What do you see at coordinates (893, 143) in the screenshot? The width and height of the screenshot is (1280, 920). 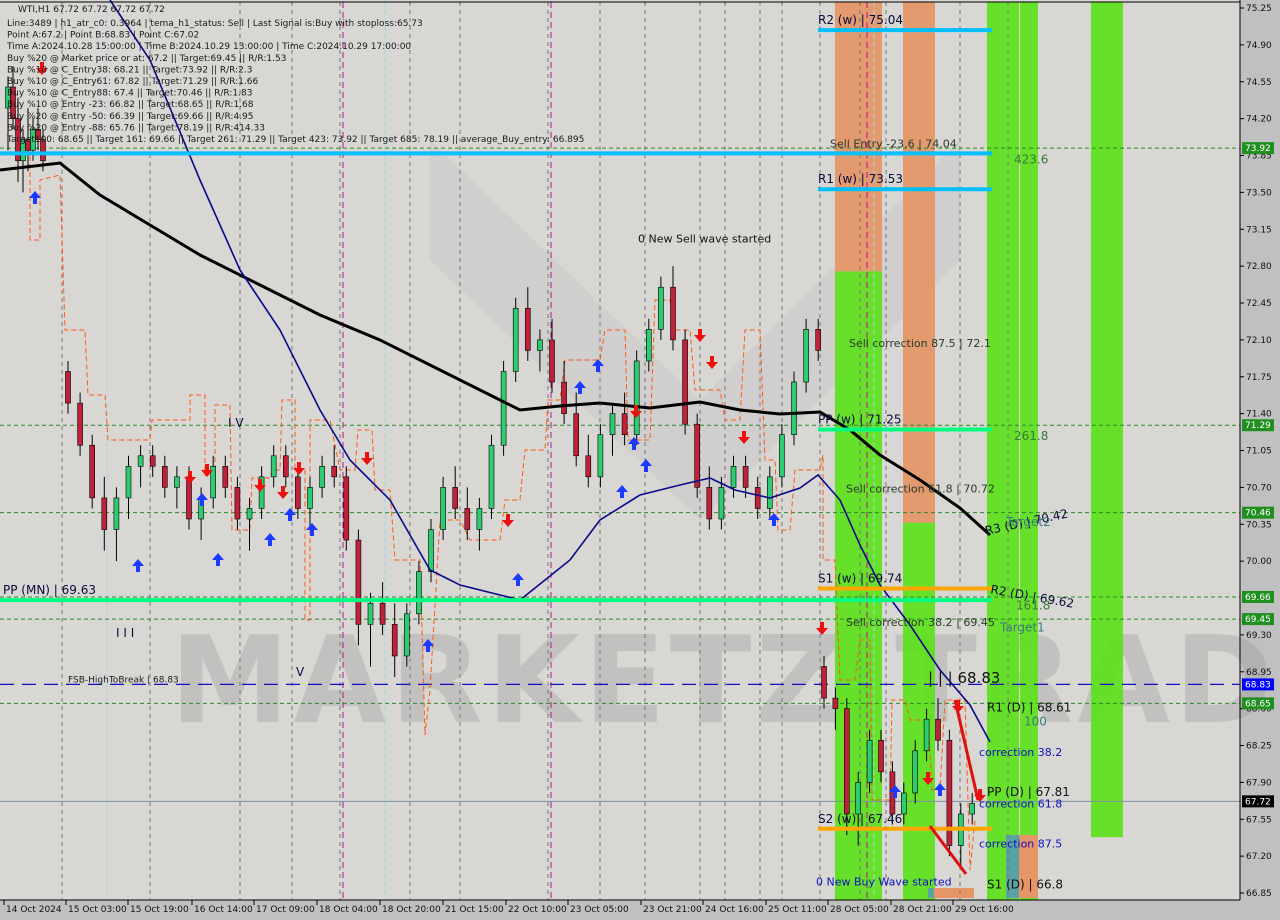 I see `pivot-level-label-1: Sell Entry -23.6 | 74.04` at bounding box center [893, 143].